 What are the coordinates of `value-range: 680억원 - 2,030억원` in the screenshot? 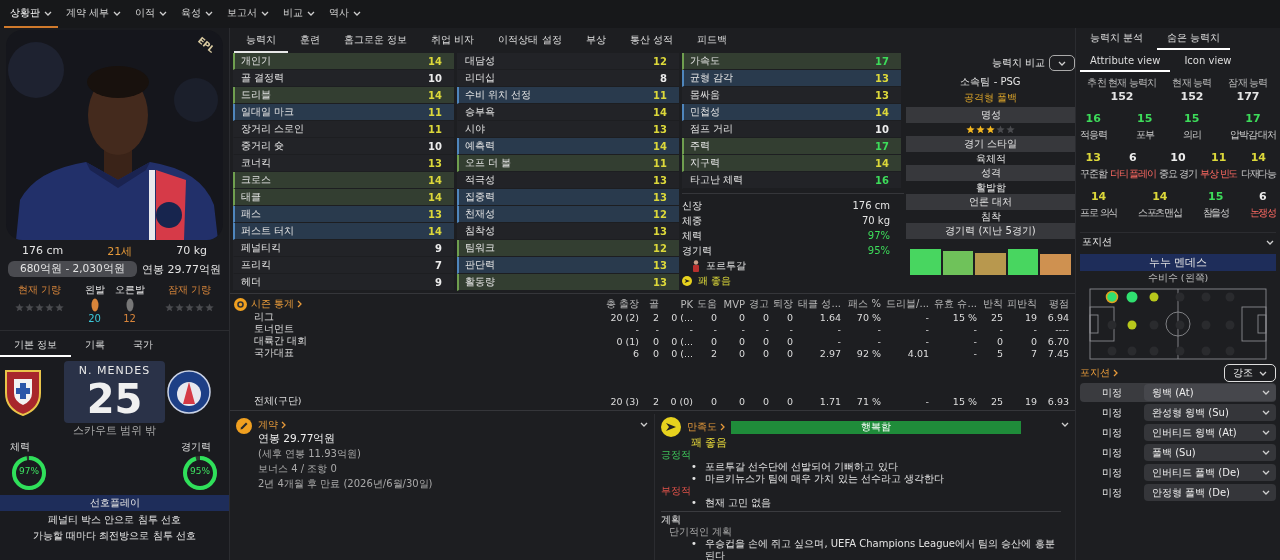 It's located at (72, 269).